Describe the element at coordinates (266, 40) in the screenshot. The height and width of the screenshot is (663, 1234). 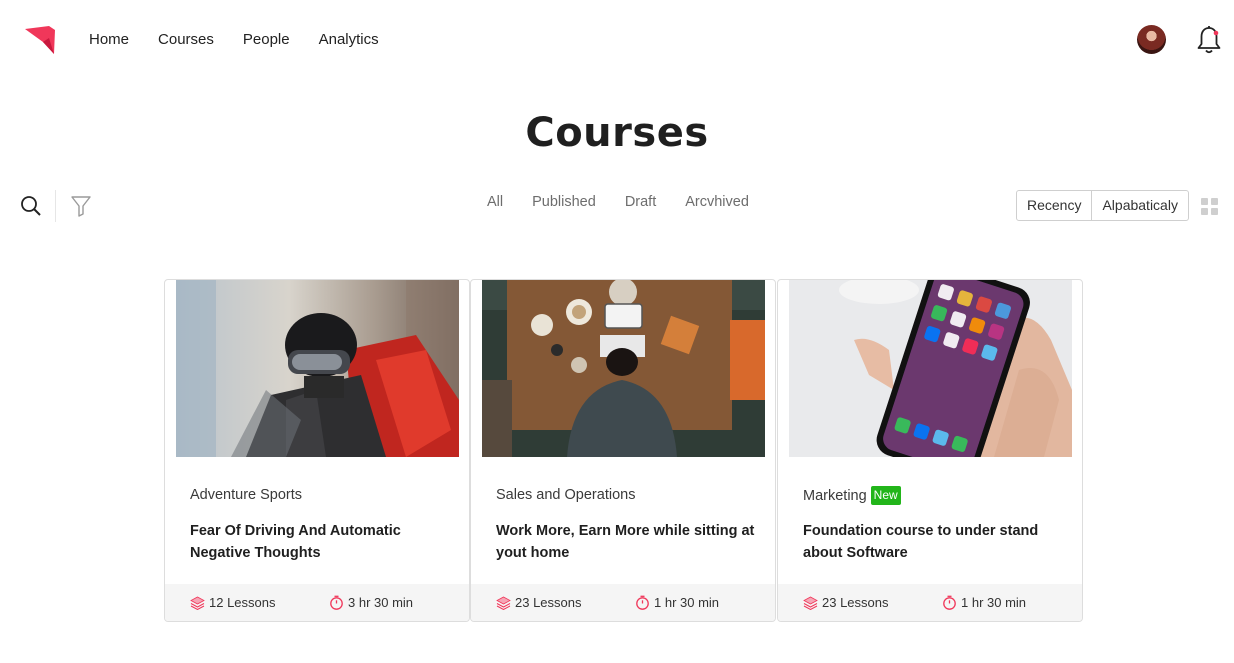
I see `nav-people: People` at that location.